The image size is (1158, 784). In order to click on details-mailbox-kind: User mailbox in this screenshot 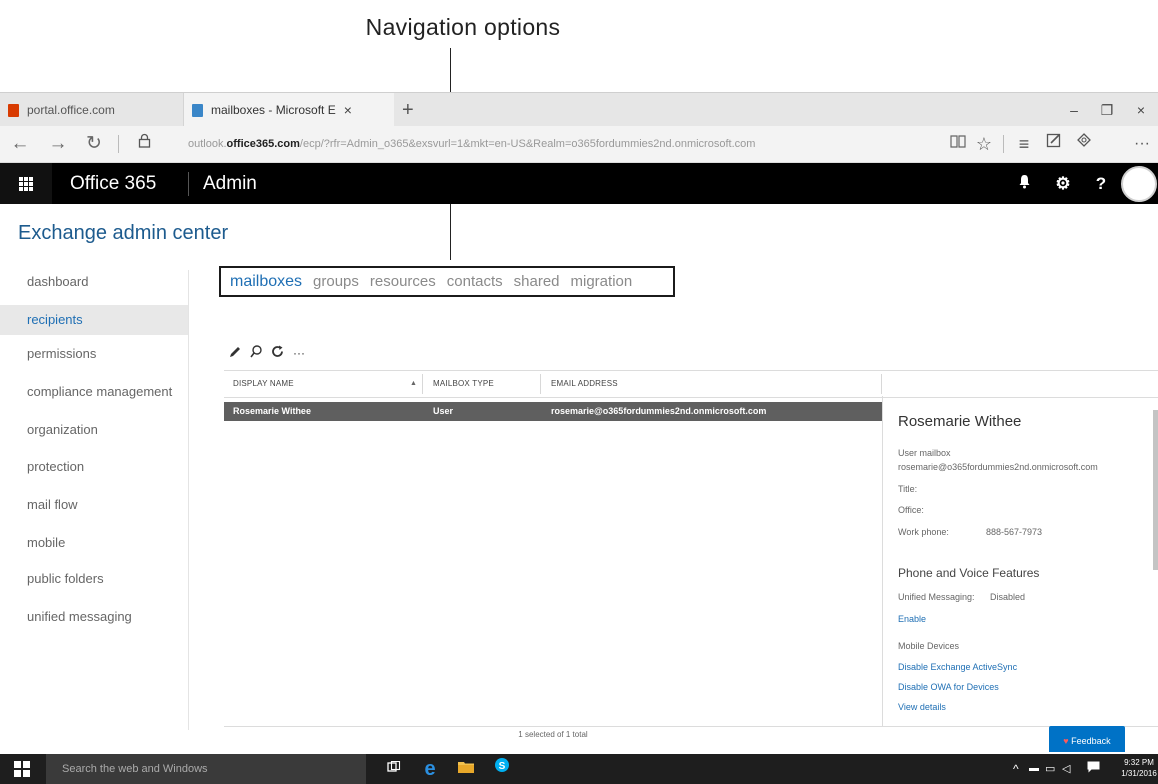, I will do `click(924, 453)`.